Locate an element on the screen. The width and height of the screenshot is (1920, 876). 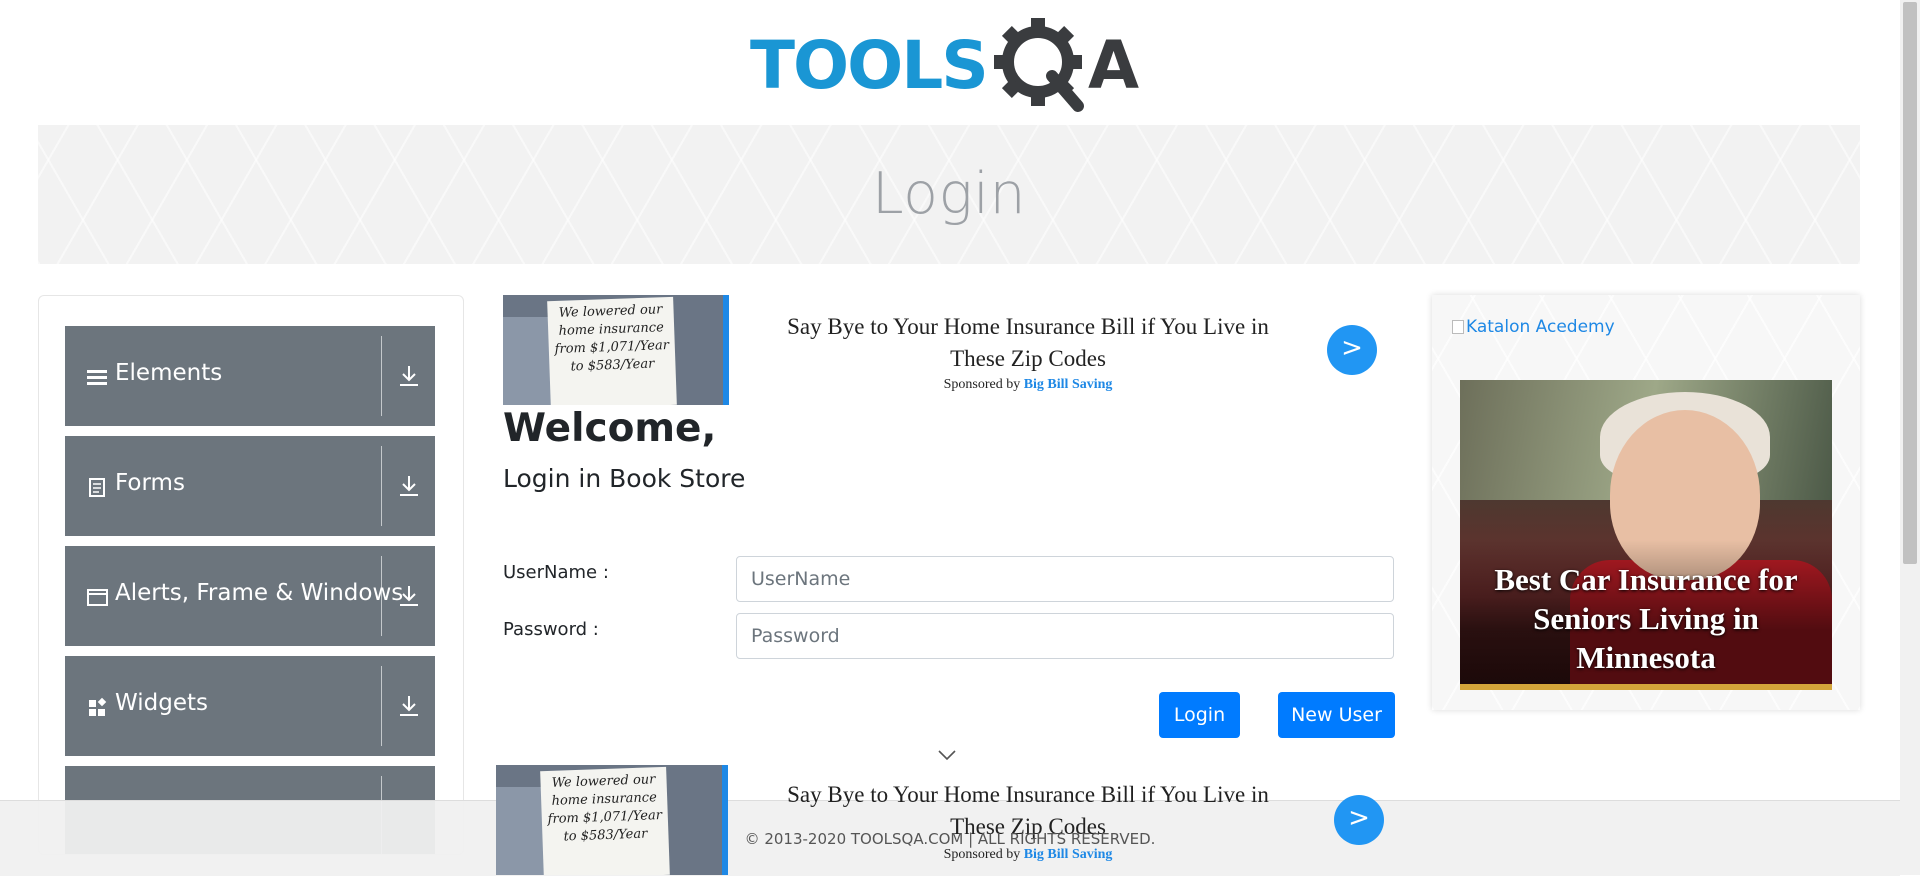
ad-house is located at coordinates (528, 361).